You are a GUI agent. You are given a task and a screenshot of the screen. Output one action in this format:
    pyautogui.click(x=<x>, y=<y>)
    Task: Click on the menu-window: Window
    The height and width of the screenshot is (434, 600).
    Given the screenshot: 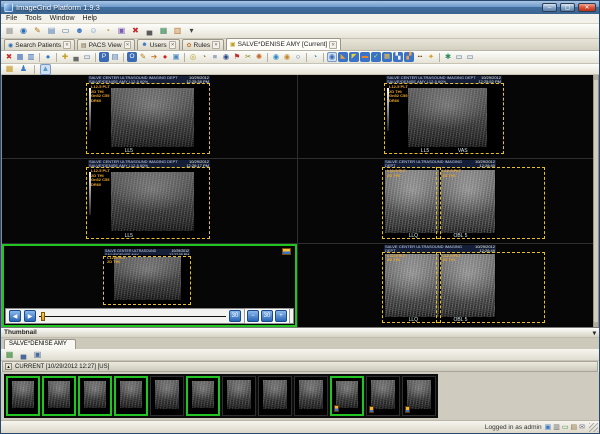 What is the action you would take?
    pyautogui.click(x=62, y=18)
    